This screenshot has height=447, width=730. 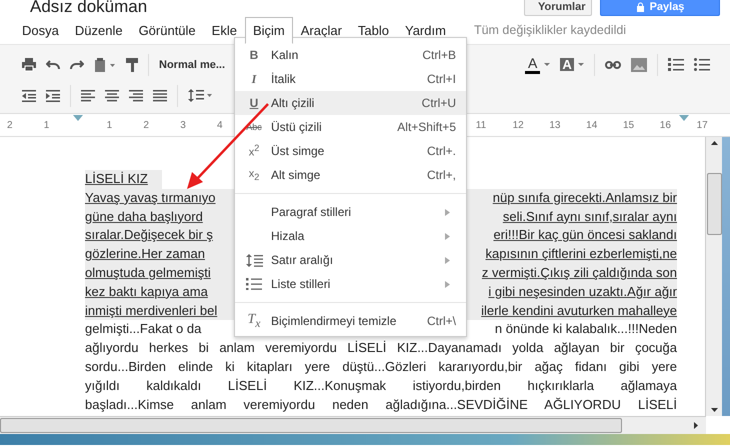 What do you see at coordinates (441, 175) in the screenshot?
I see `keyboard-shortcut: Ctrl+,` at bounding box center [441, 175].